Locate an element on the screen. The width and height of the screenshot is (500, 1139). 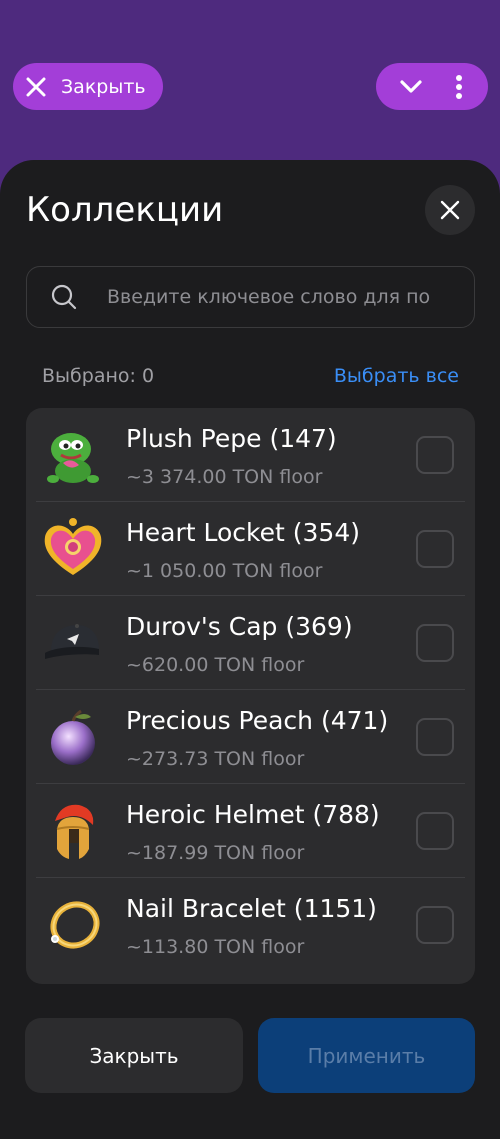
apply-button: Применить is located at coordinates (366, 1055).